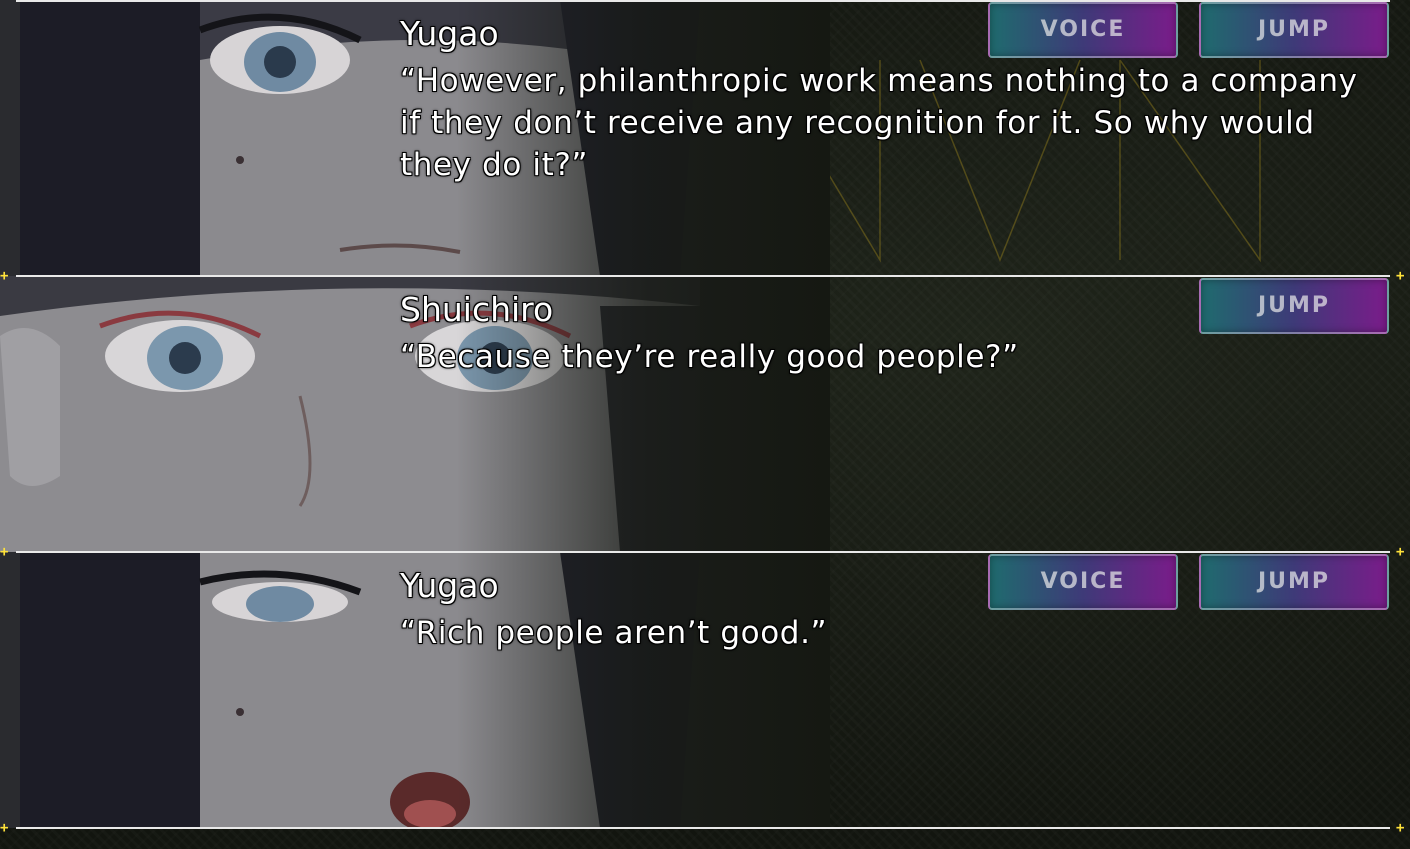 This screenshot has width=1410, height=849. What do you see at coordinates (614, 633) in the screenshot?
I see `dialogue-text: “Rich people aren’t good.”` at bounding box center [614, 633].